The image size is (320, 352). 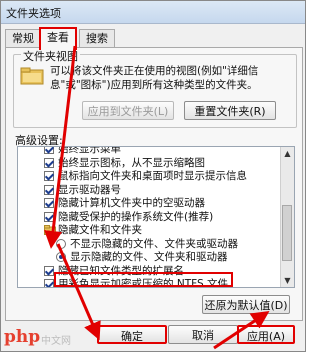 I want to click on settings-row-label: 隐藏计算机文件夹中的空驱动器, so click(x=131, y=203).